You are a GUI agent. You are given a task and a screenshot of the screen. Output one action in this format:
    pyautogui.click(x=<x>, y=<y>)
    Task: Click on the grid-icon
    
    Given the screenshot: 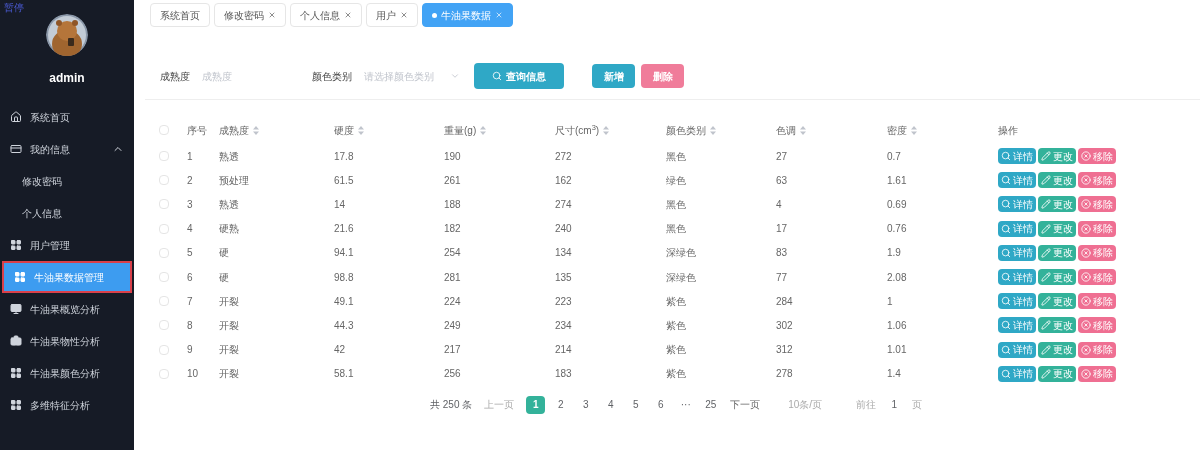 What is the action you would take?
    pyautogui.click(x=16, y=245)
    